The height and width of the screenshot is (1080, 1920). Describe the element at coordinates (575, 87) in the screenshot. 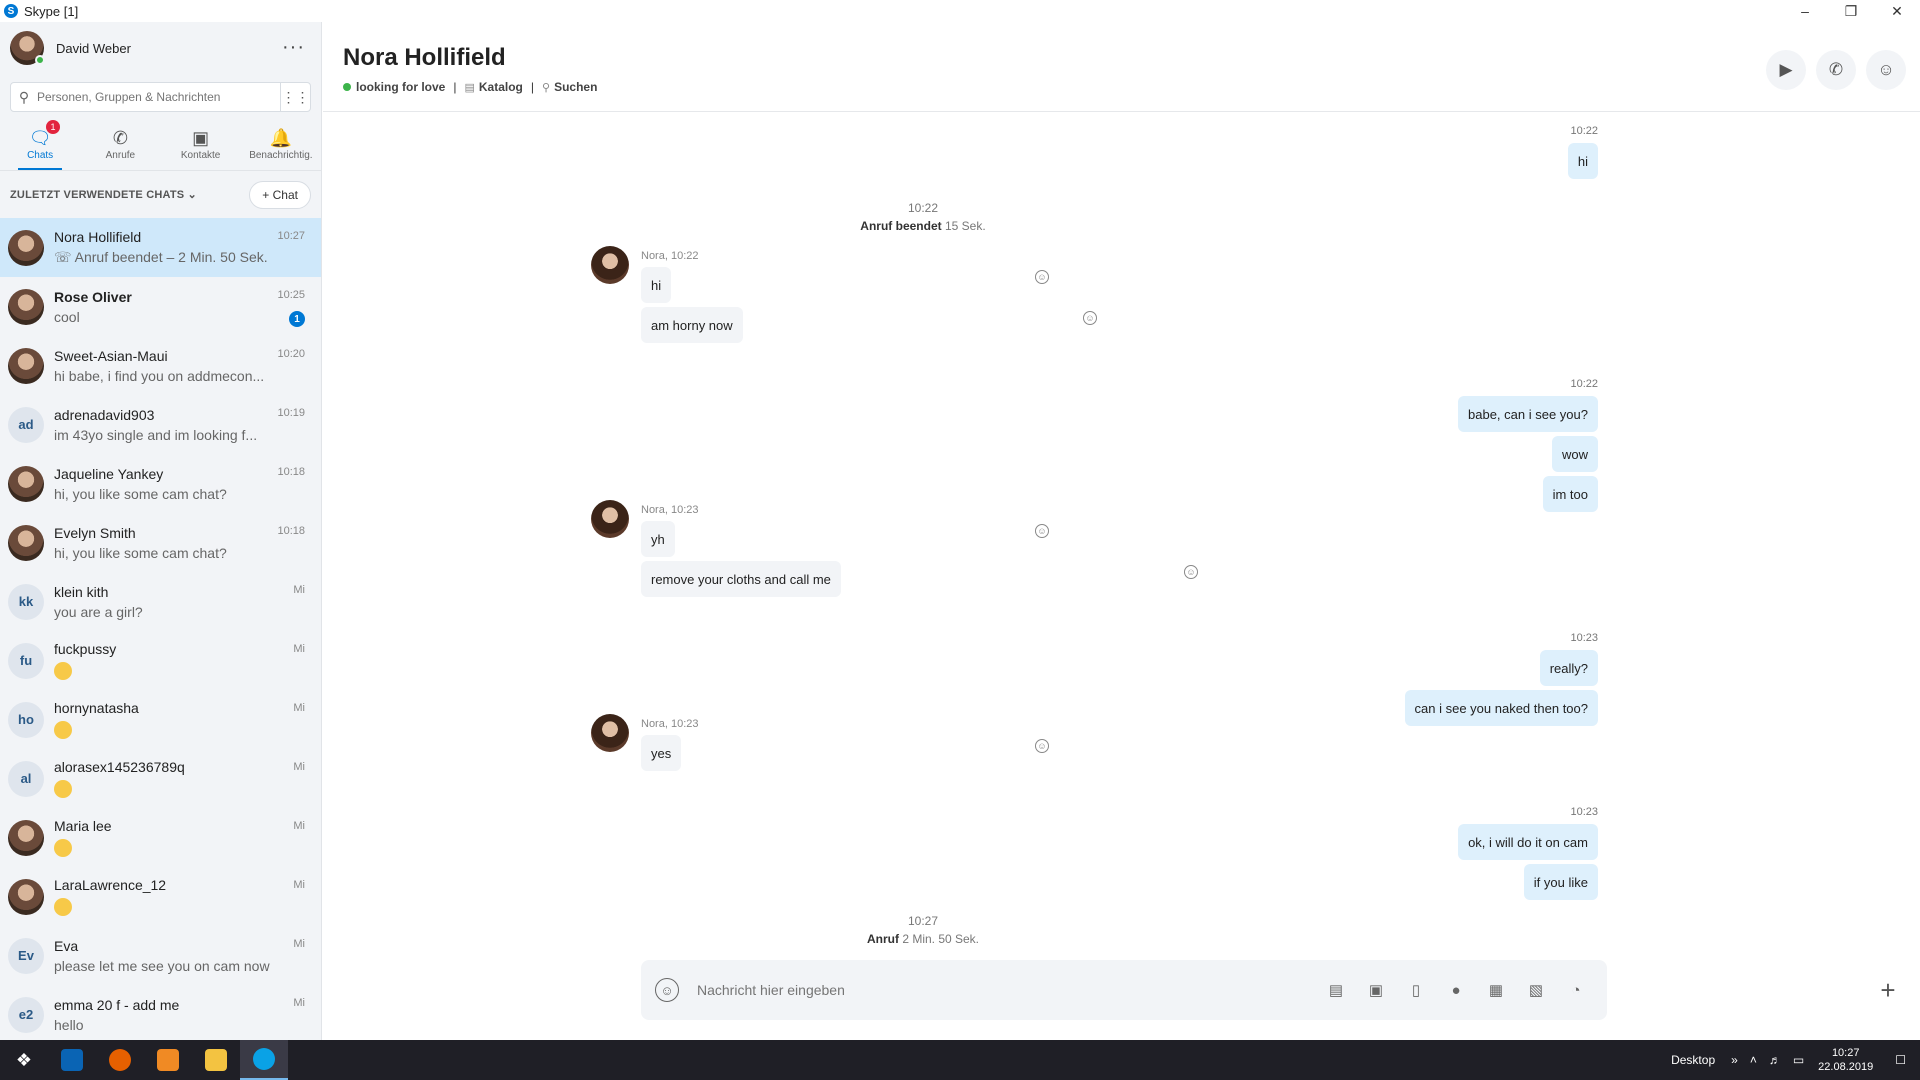

I see `search-conversation-link: Suchen` at that location.